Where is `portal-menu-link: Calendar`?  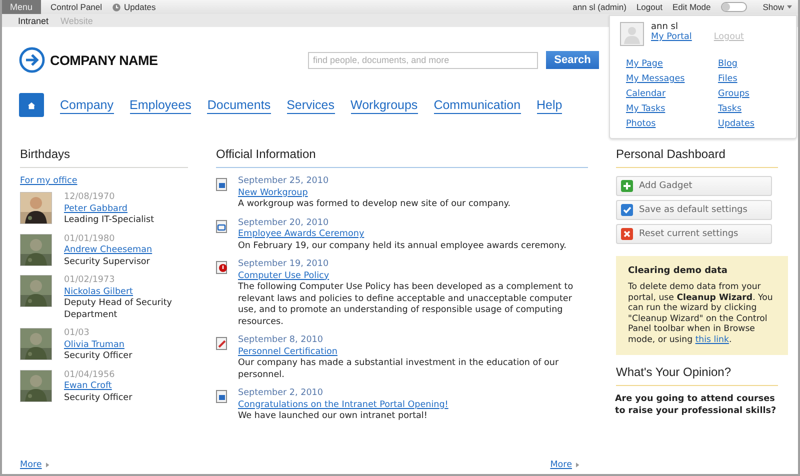 portal-menu-link: Calendar is located at coordinates (646, 94).